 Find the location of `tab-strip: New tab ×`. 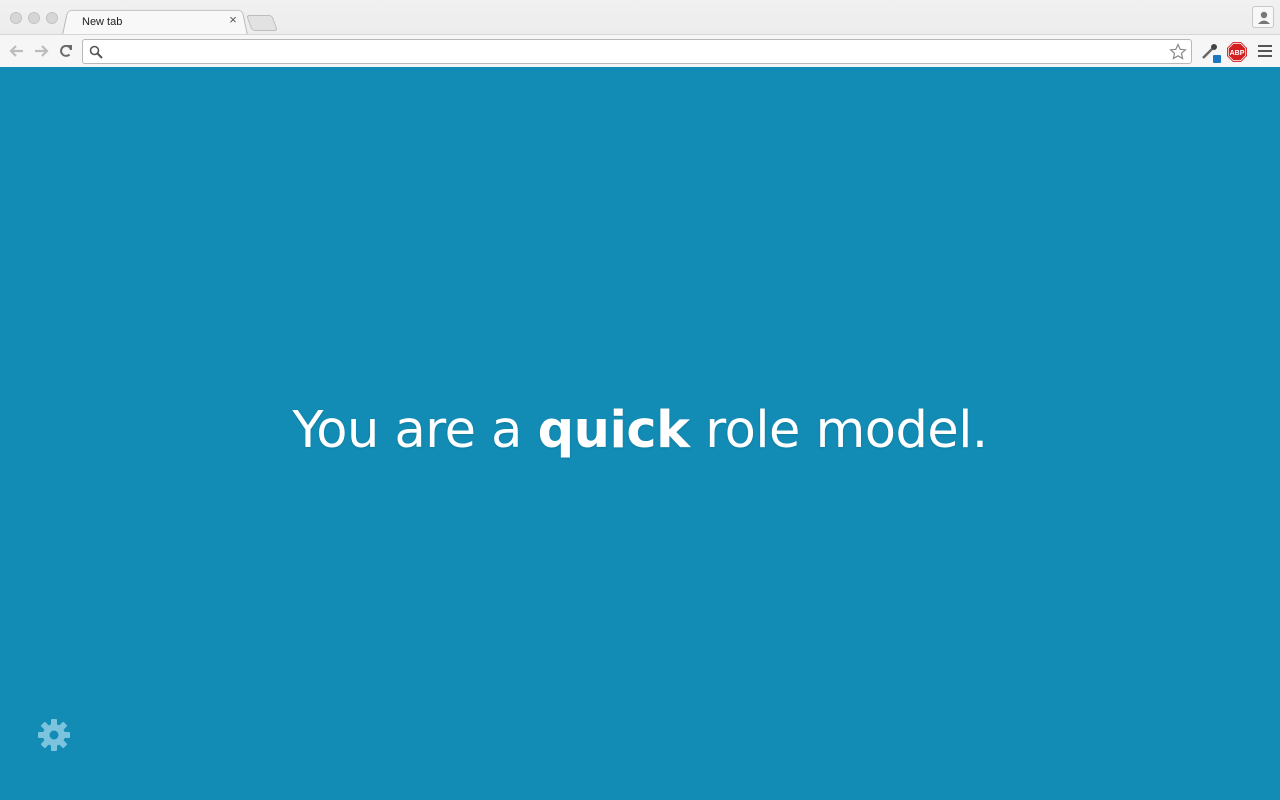

tab-strip: New tab × is located at coordinates (640, 17).